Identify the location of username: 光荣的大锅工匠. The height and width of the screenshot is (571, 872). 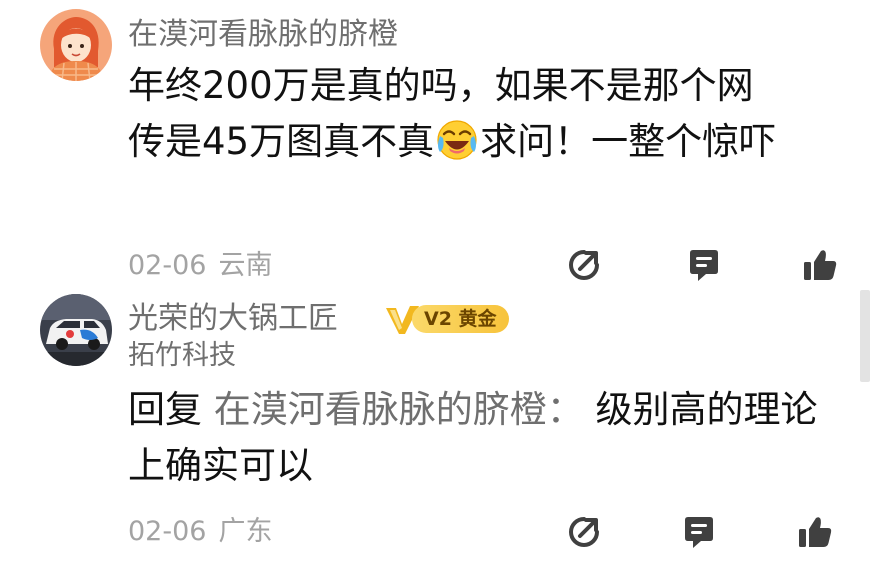
(233, 319).